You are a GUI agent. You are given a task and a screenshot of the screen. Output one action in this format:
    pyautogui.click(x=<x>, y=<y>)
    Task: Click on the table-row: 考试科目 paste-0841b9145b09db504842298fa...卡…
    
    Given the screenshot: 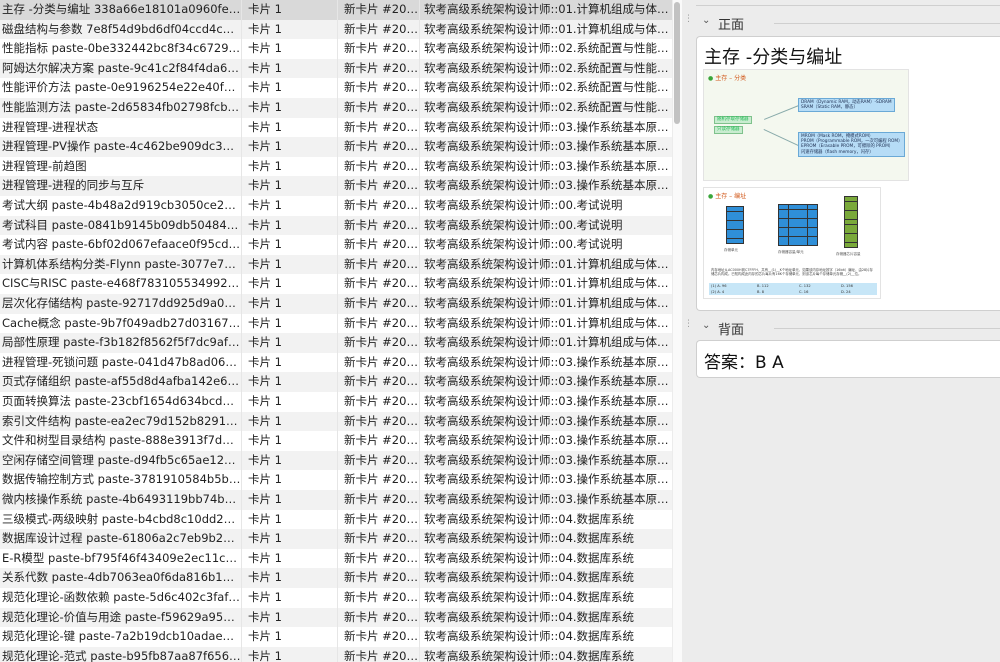 What is the action you would take?
    pyautogui.click(x=336, y=225)
    